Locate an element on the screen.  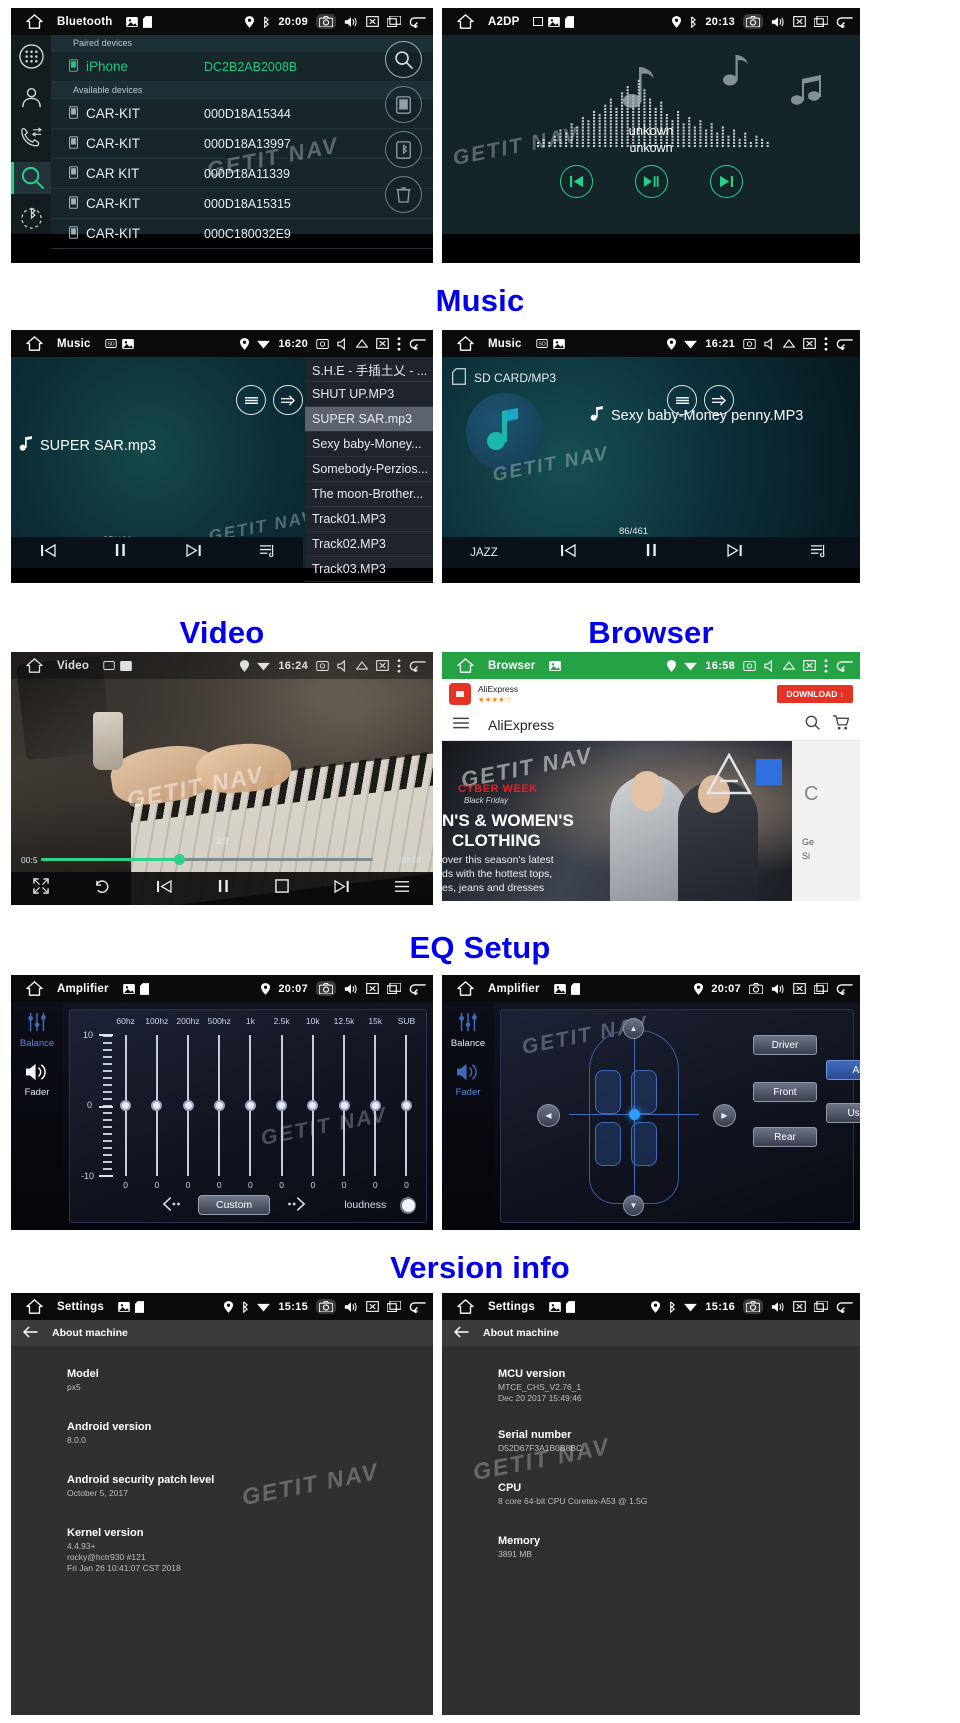
zone-button-user: User is located at coordinates (843, 1113).